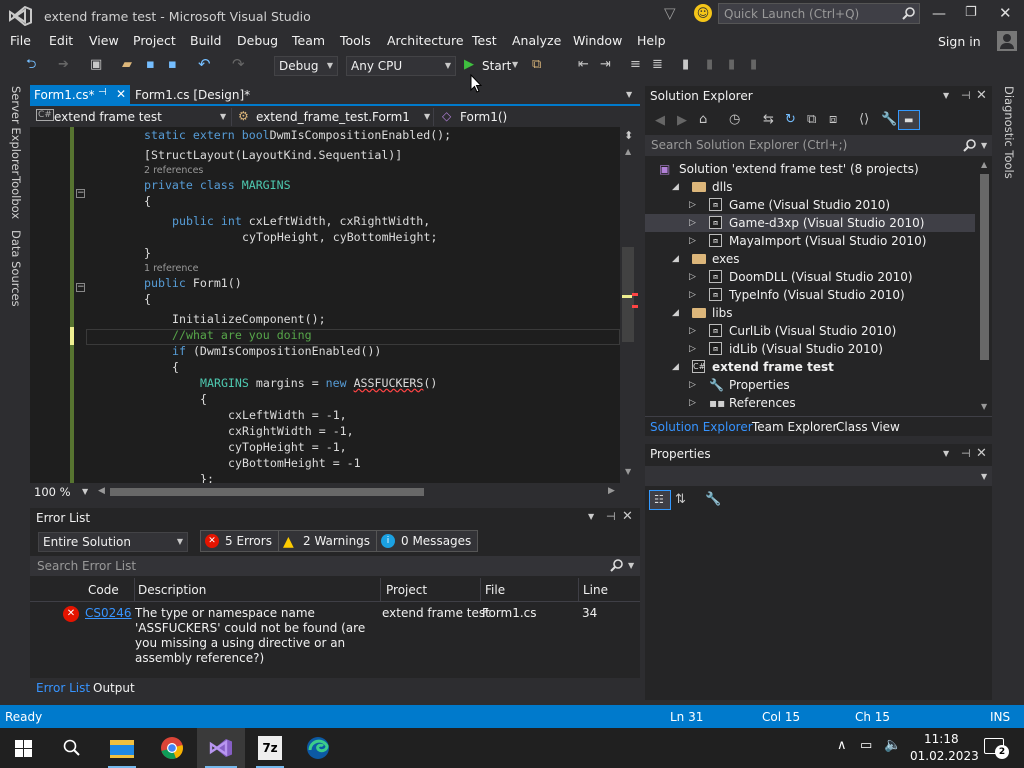 The height and width of the screenshot is (768, 1024). I want to click on show-all-files-icon: ⧈, so click(833, 120).